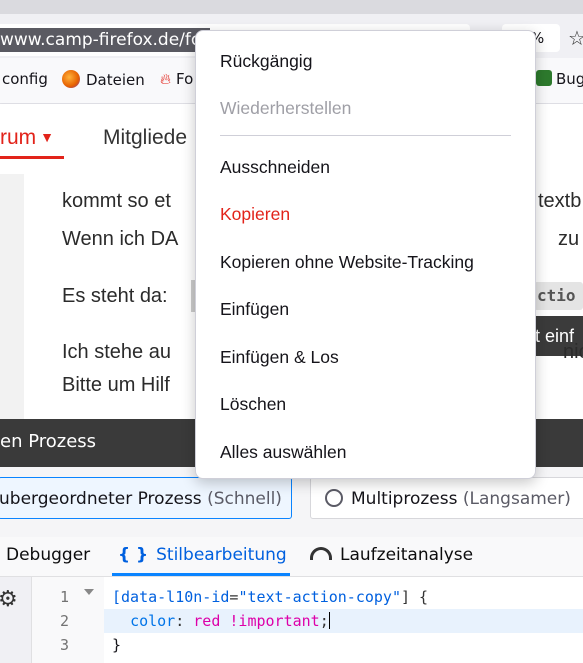 The height and width of the screenshot is (663, 583). Describe the element at coordinates (254, 309) in the screenshot. I see `menu-item-paste: Einfügen` at that location.